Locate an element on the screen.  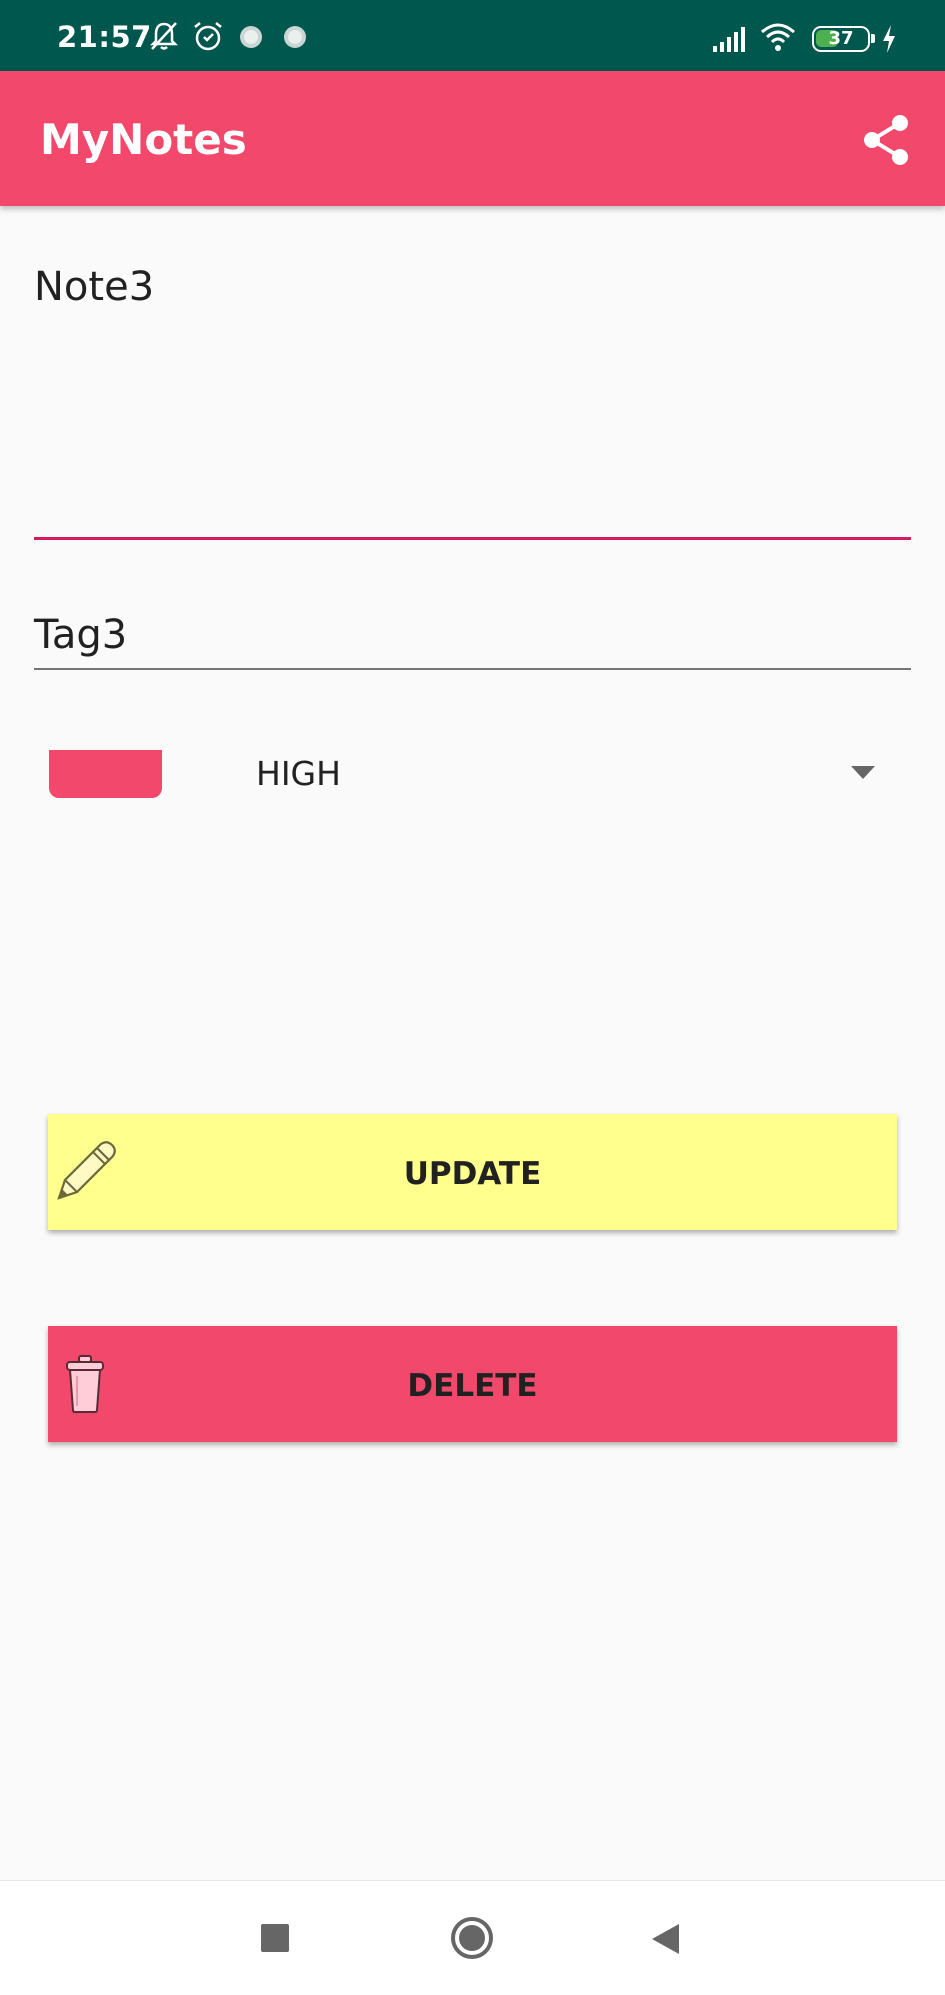
back-triangle-icon is located at coordinates (665, 1939).